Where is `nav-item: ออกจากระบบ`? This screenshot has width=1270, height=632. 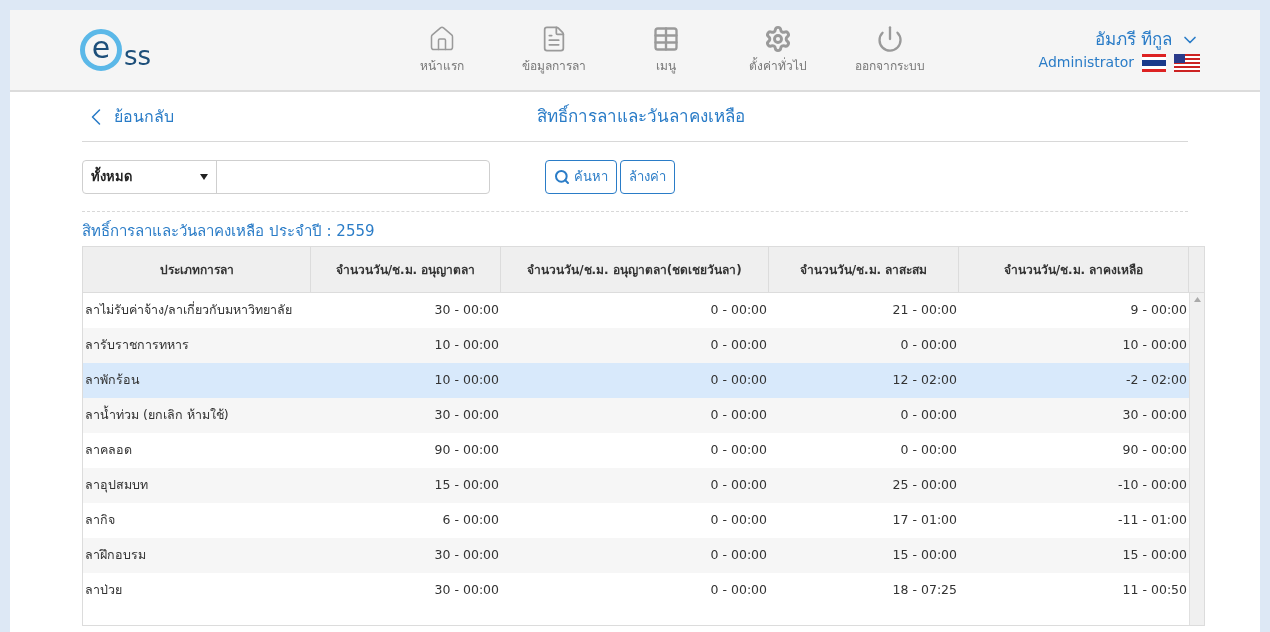 nav-item: ออกจากระบบ is located at coordinates (890, 50).